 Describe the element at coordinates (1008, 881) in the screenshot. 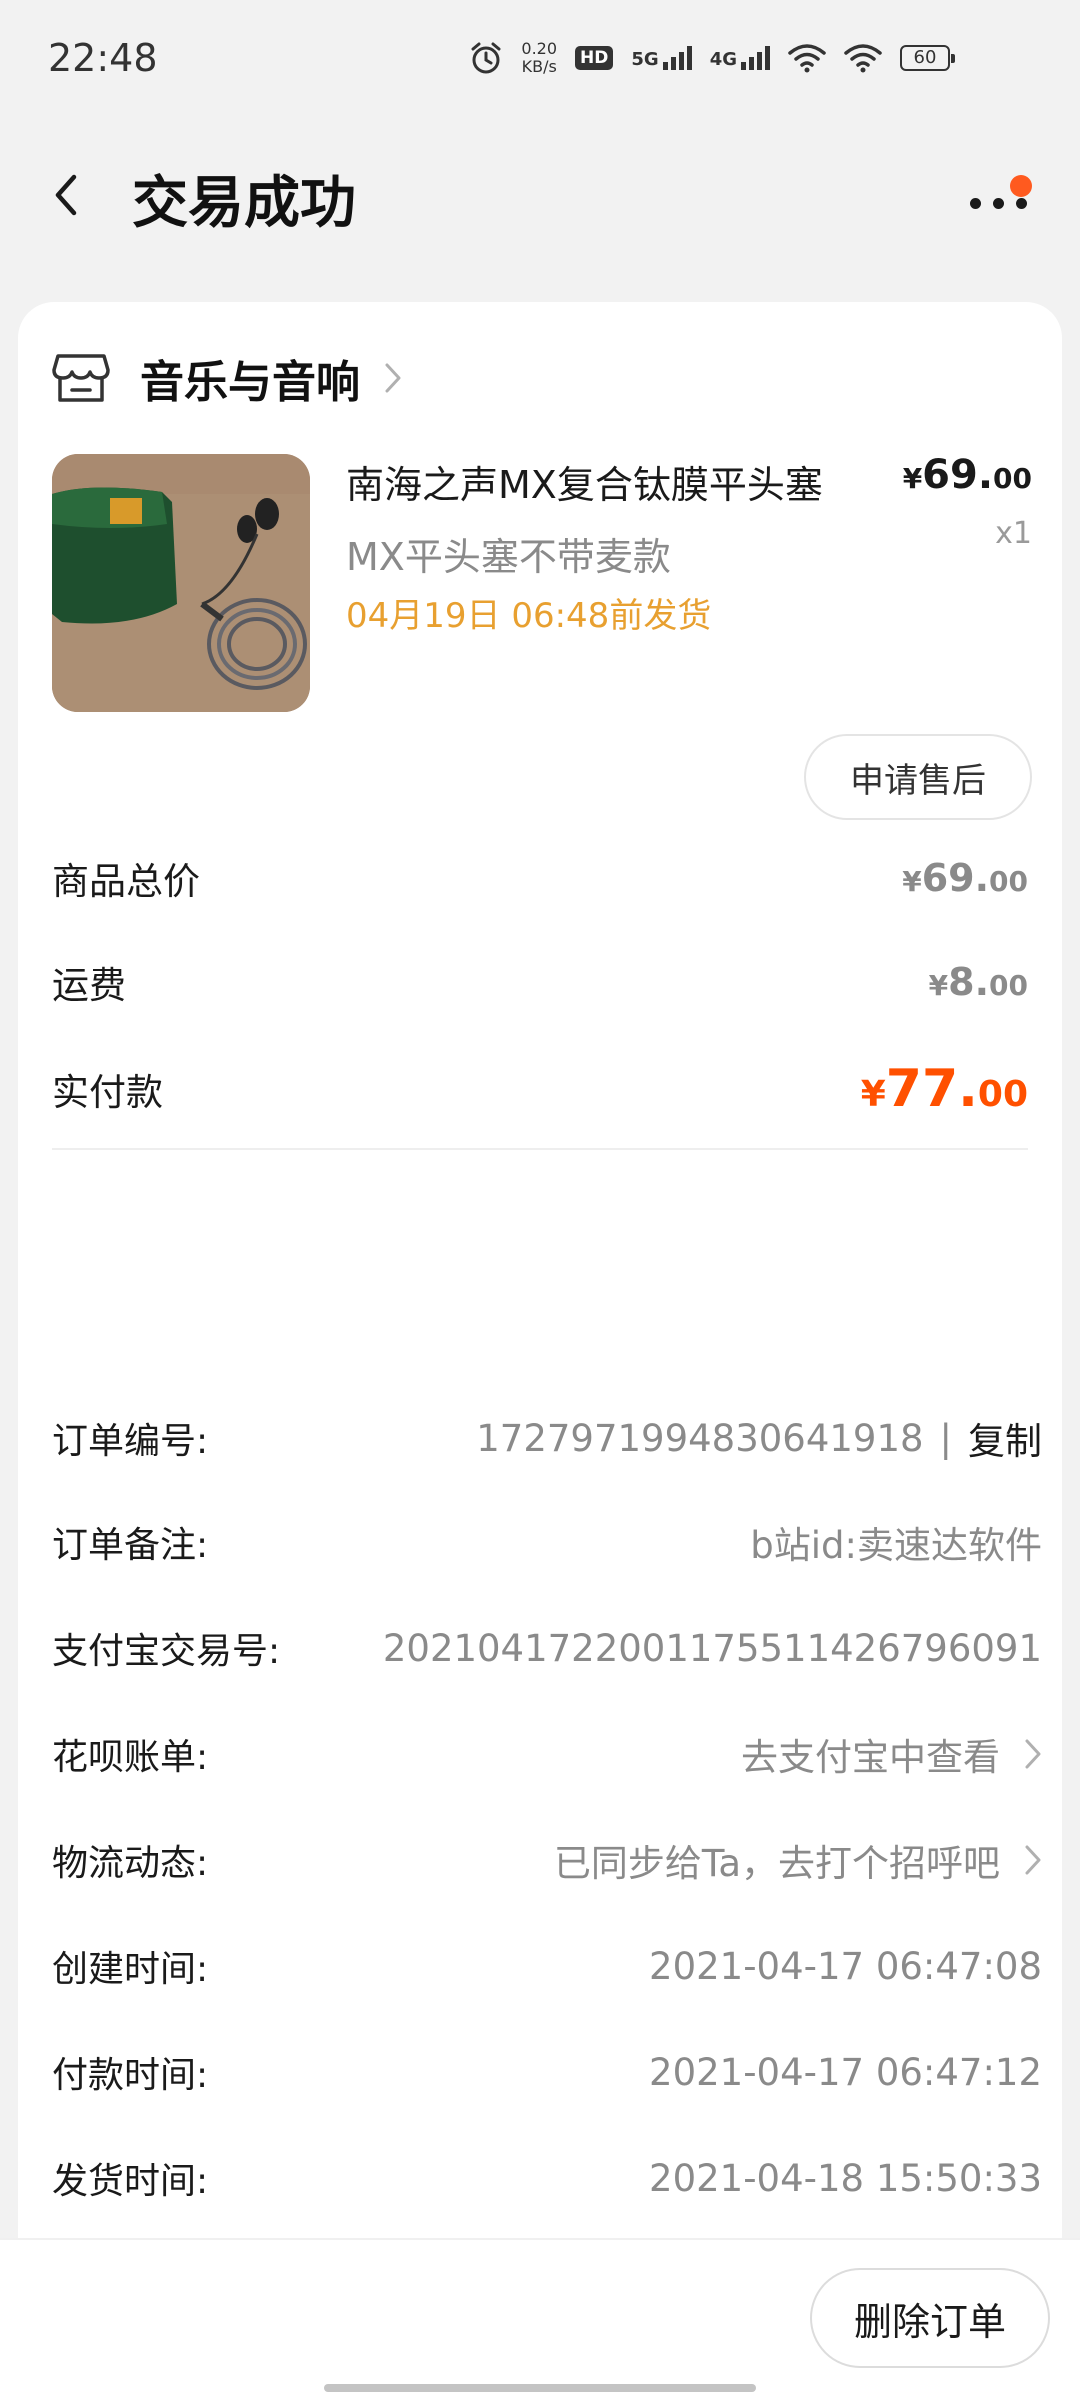

I see `subtotal-dec: 00` at that location.